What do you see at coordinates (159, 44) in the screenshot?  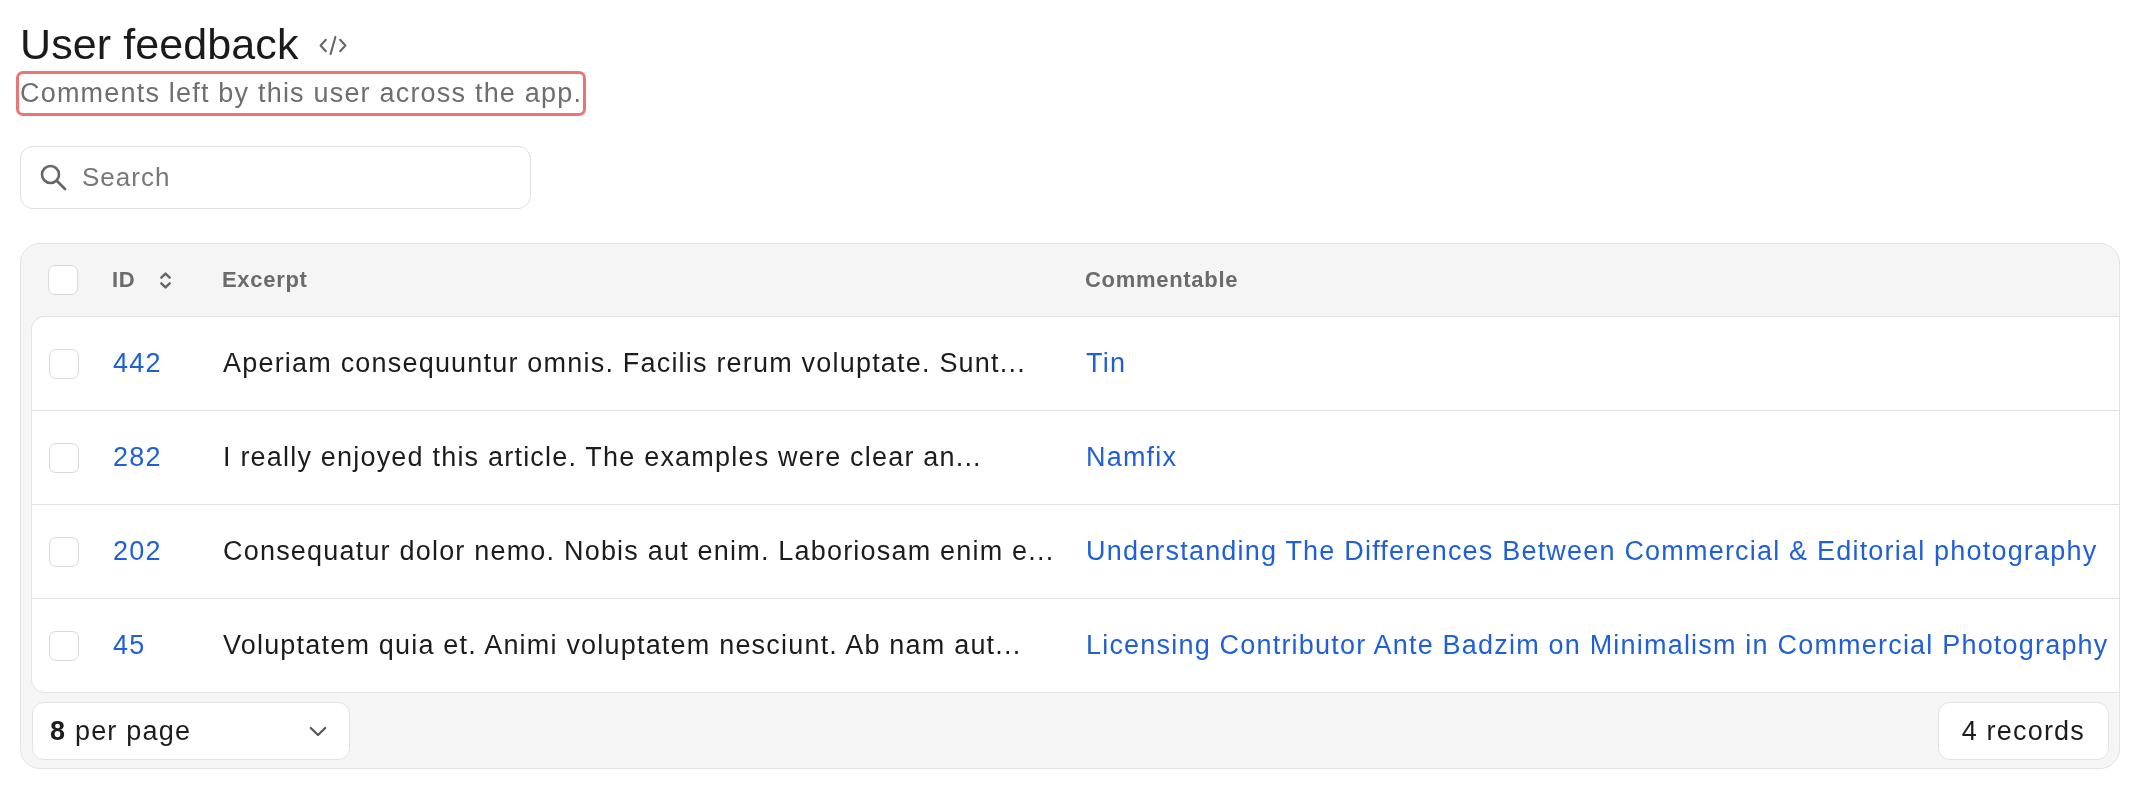 I see `page-title: User feedback` at bounding box center [159, 44].